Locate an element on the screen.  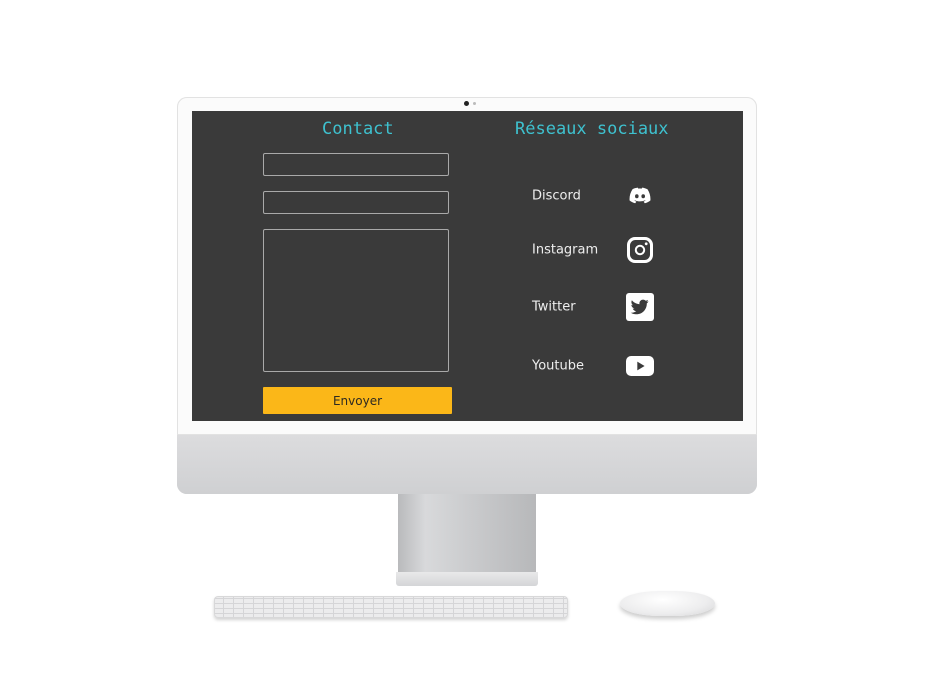
monitor-stand-base is located at coordinates (467, 579).